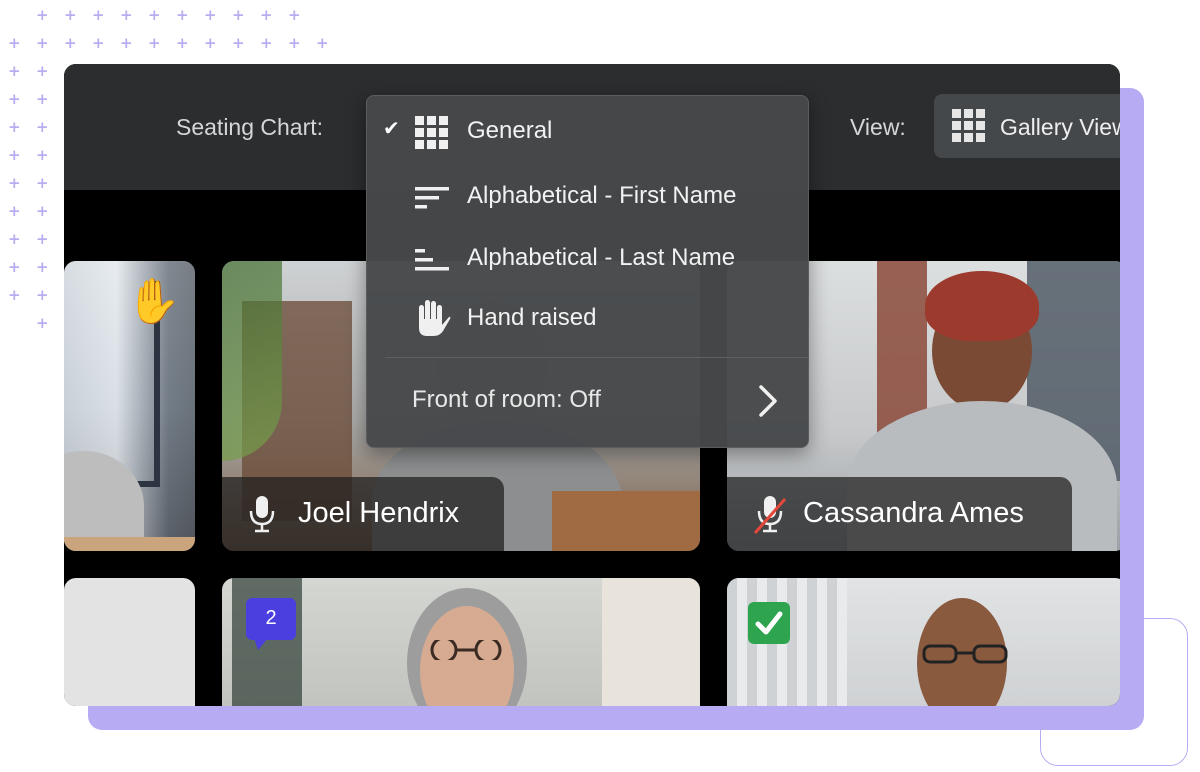  I want to click on chat-badge: 2, so click(271, 624).